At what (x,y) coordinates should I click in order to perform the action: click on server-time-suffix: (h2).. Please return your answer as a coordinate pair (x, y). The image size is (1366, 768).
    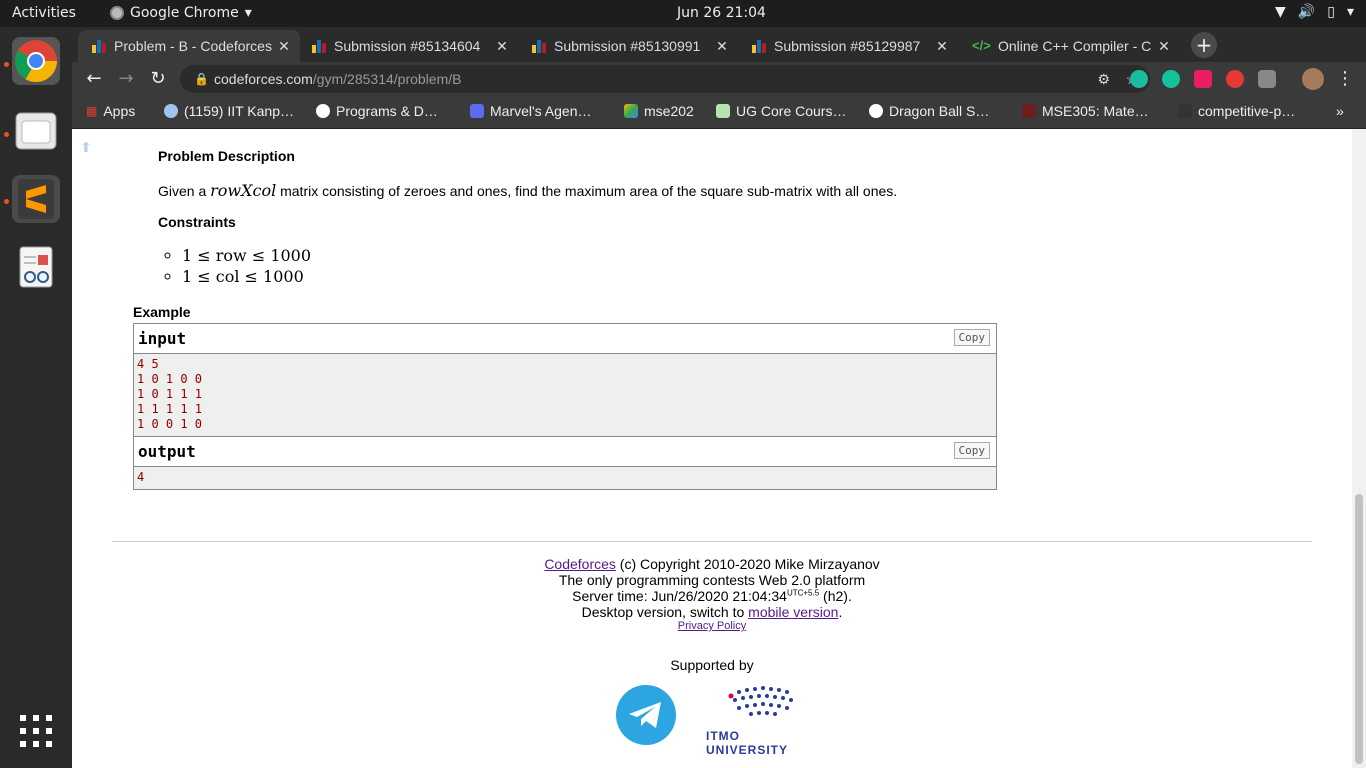
    Looking at the image, I should click on (835, 596).